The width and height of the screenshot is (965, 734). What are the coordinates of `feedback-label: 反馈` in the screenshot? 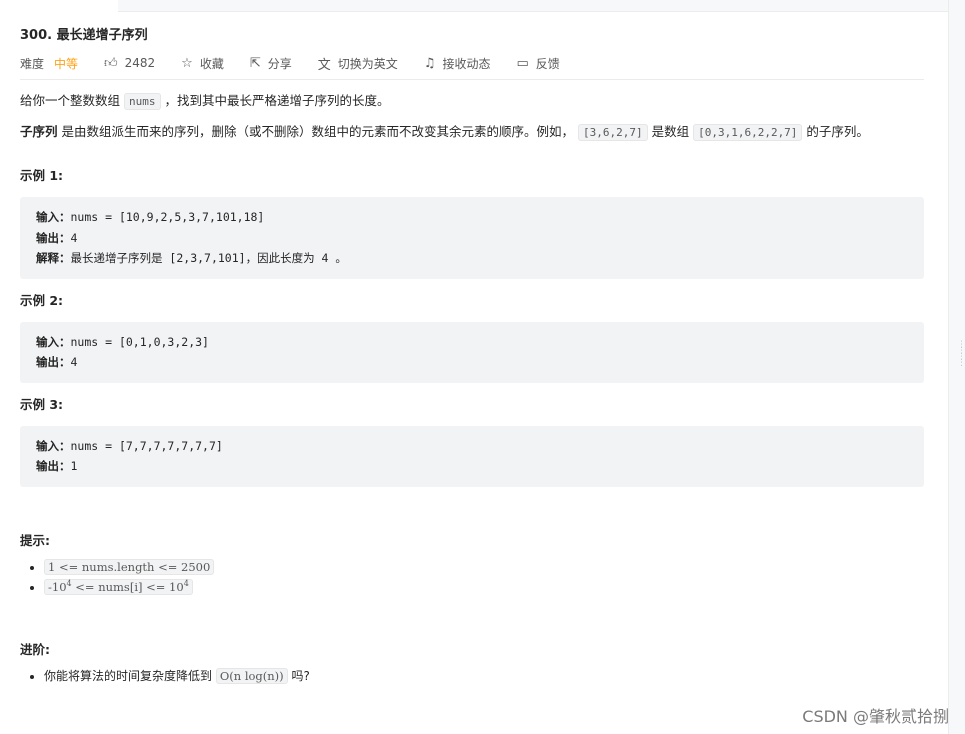 It's located at (547, 63).